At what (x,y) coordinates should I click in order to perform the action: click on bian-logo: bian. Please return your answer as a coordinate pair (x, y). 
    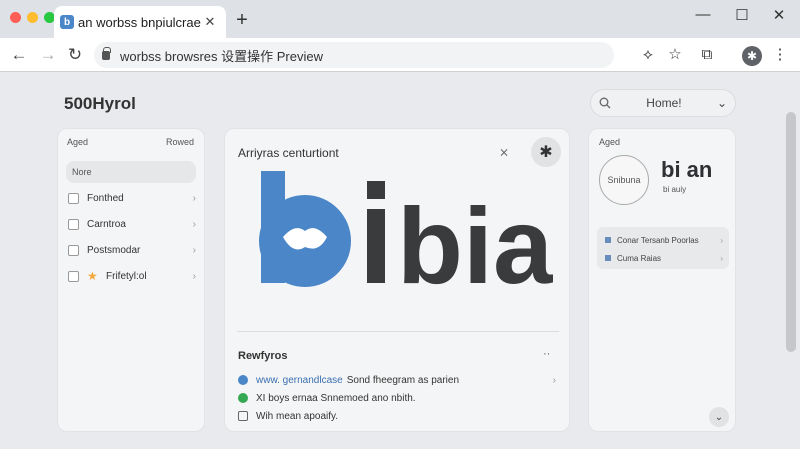
    Looking at the image, I should click on (406, 231).